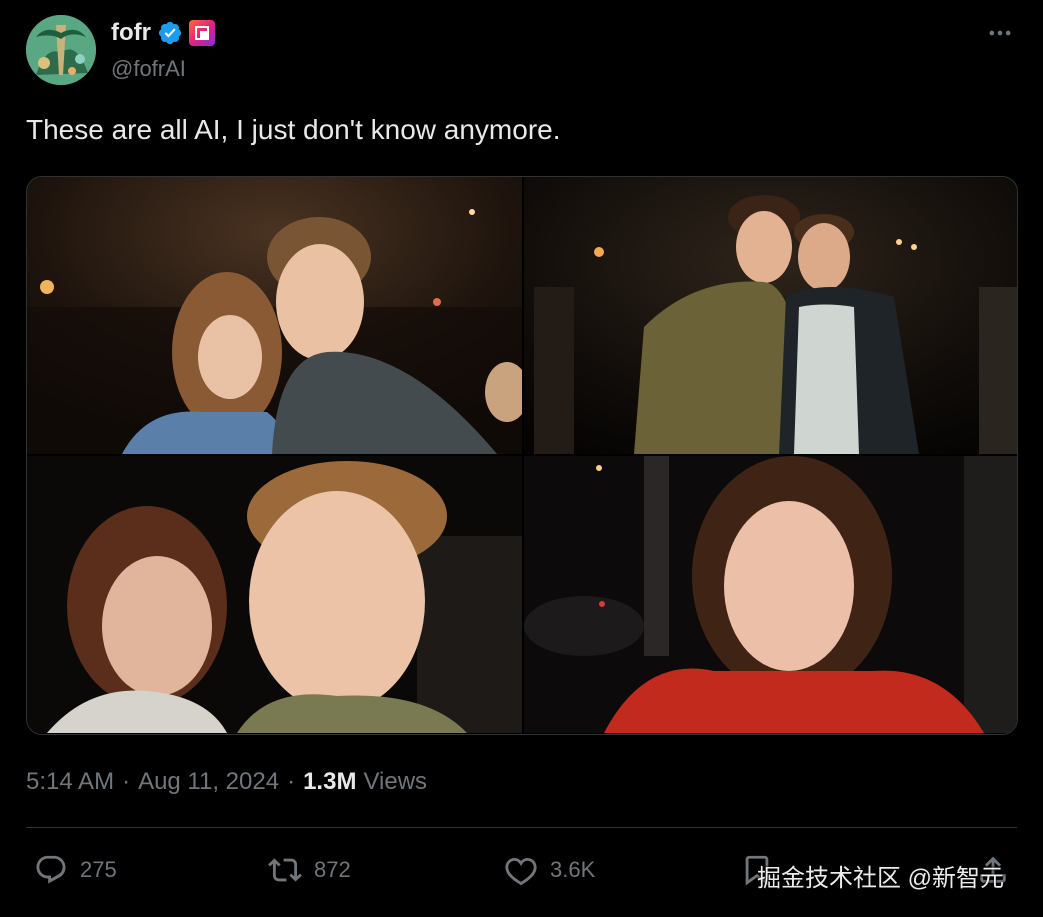 Image resolution: width=1043 pixels, height=917 pixels. I want to click on photo-two-men-party, so click(770, 315).